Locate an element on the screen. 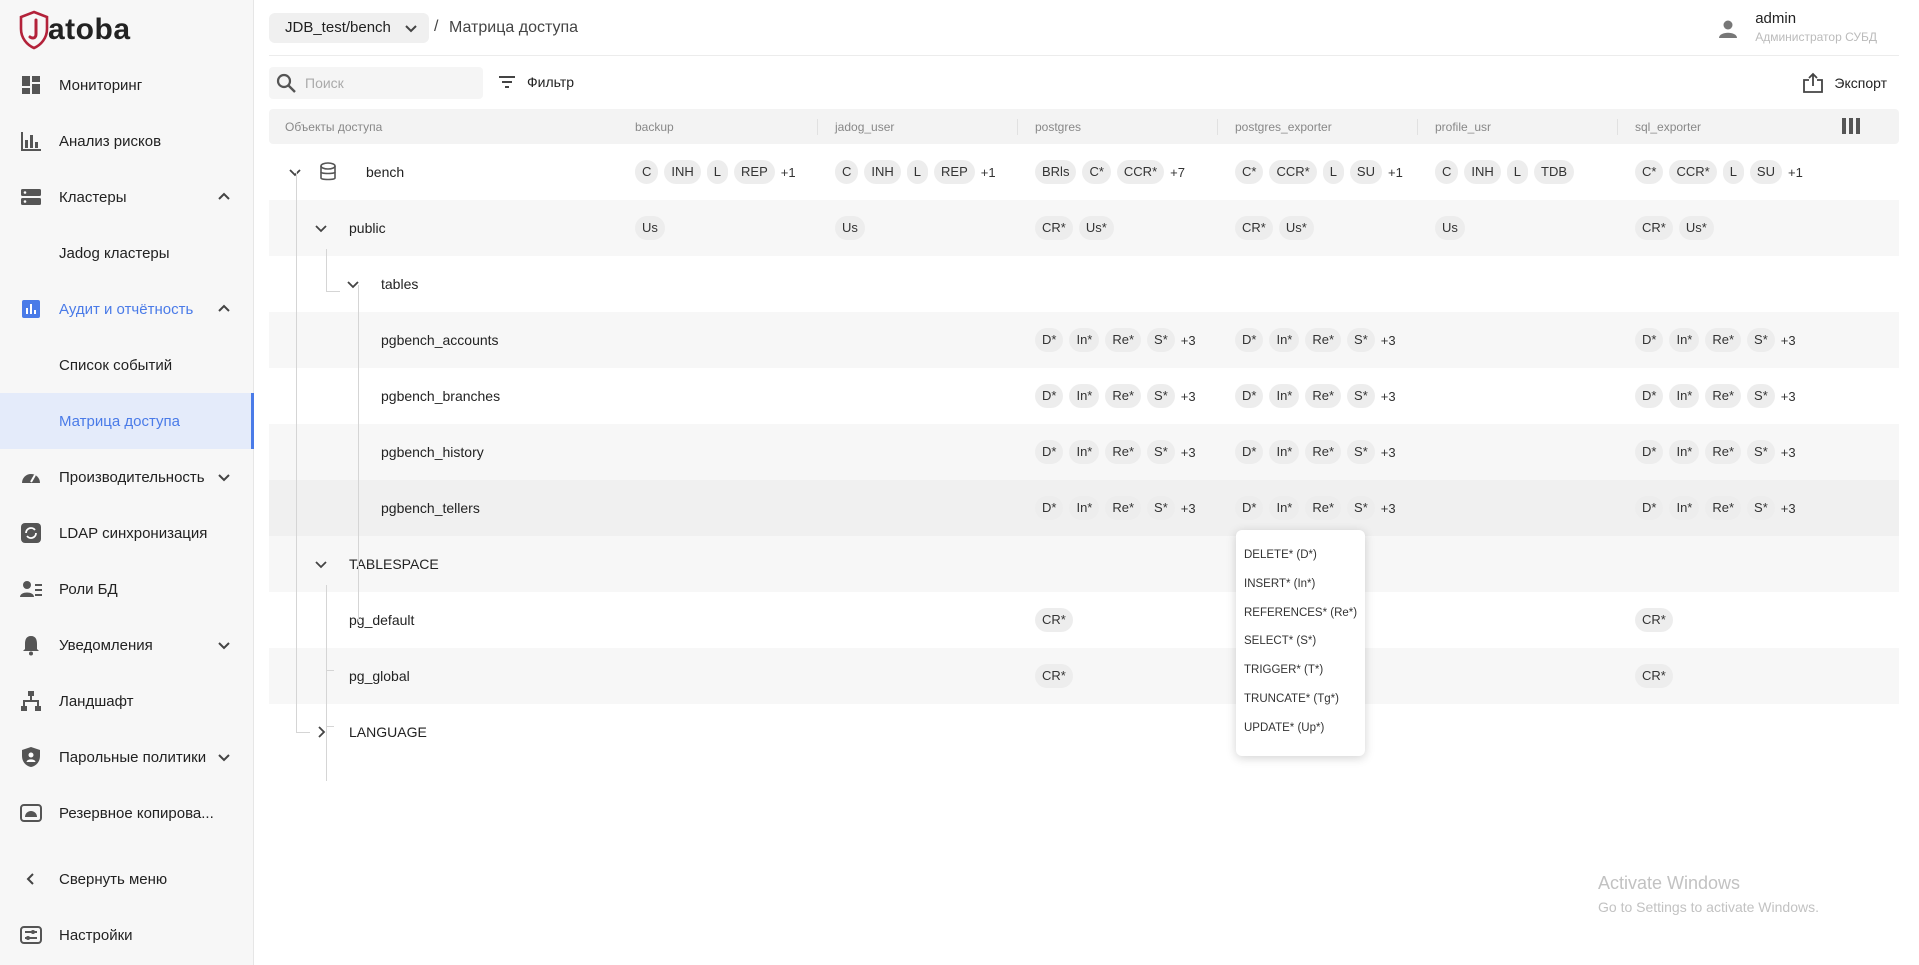 This screenshot has width=1919, height=965. columns-icon is located at coordinates (1851, 126).